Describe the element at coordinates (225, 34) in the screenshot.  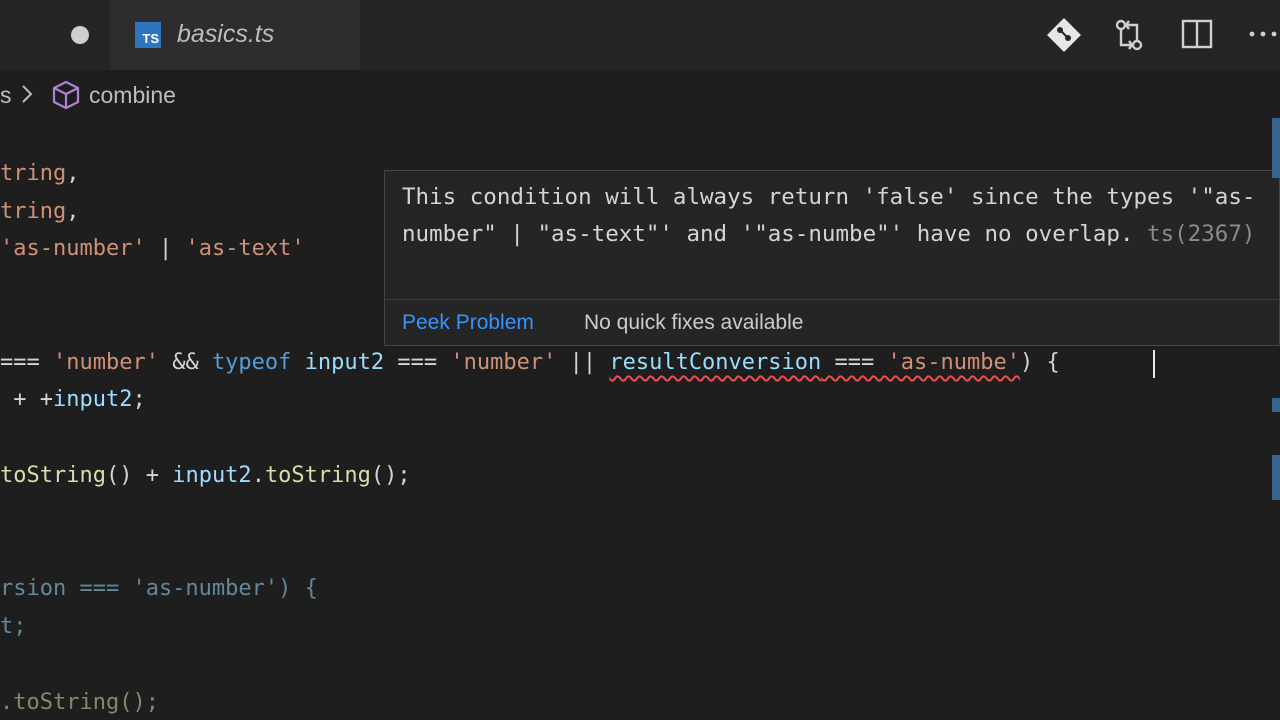
I see `tab-title: basics.ts` at that location.